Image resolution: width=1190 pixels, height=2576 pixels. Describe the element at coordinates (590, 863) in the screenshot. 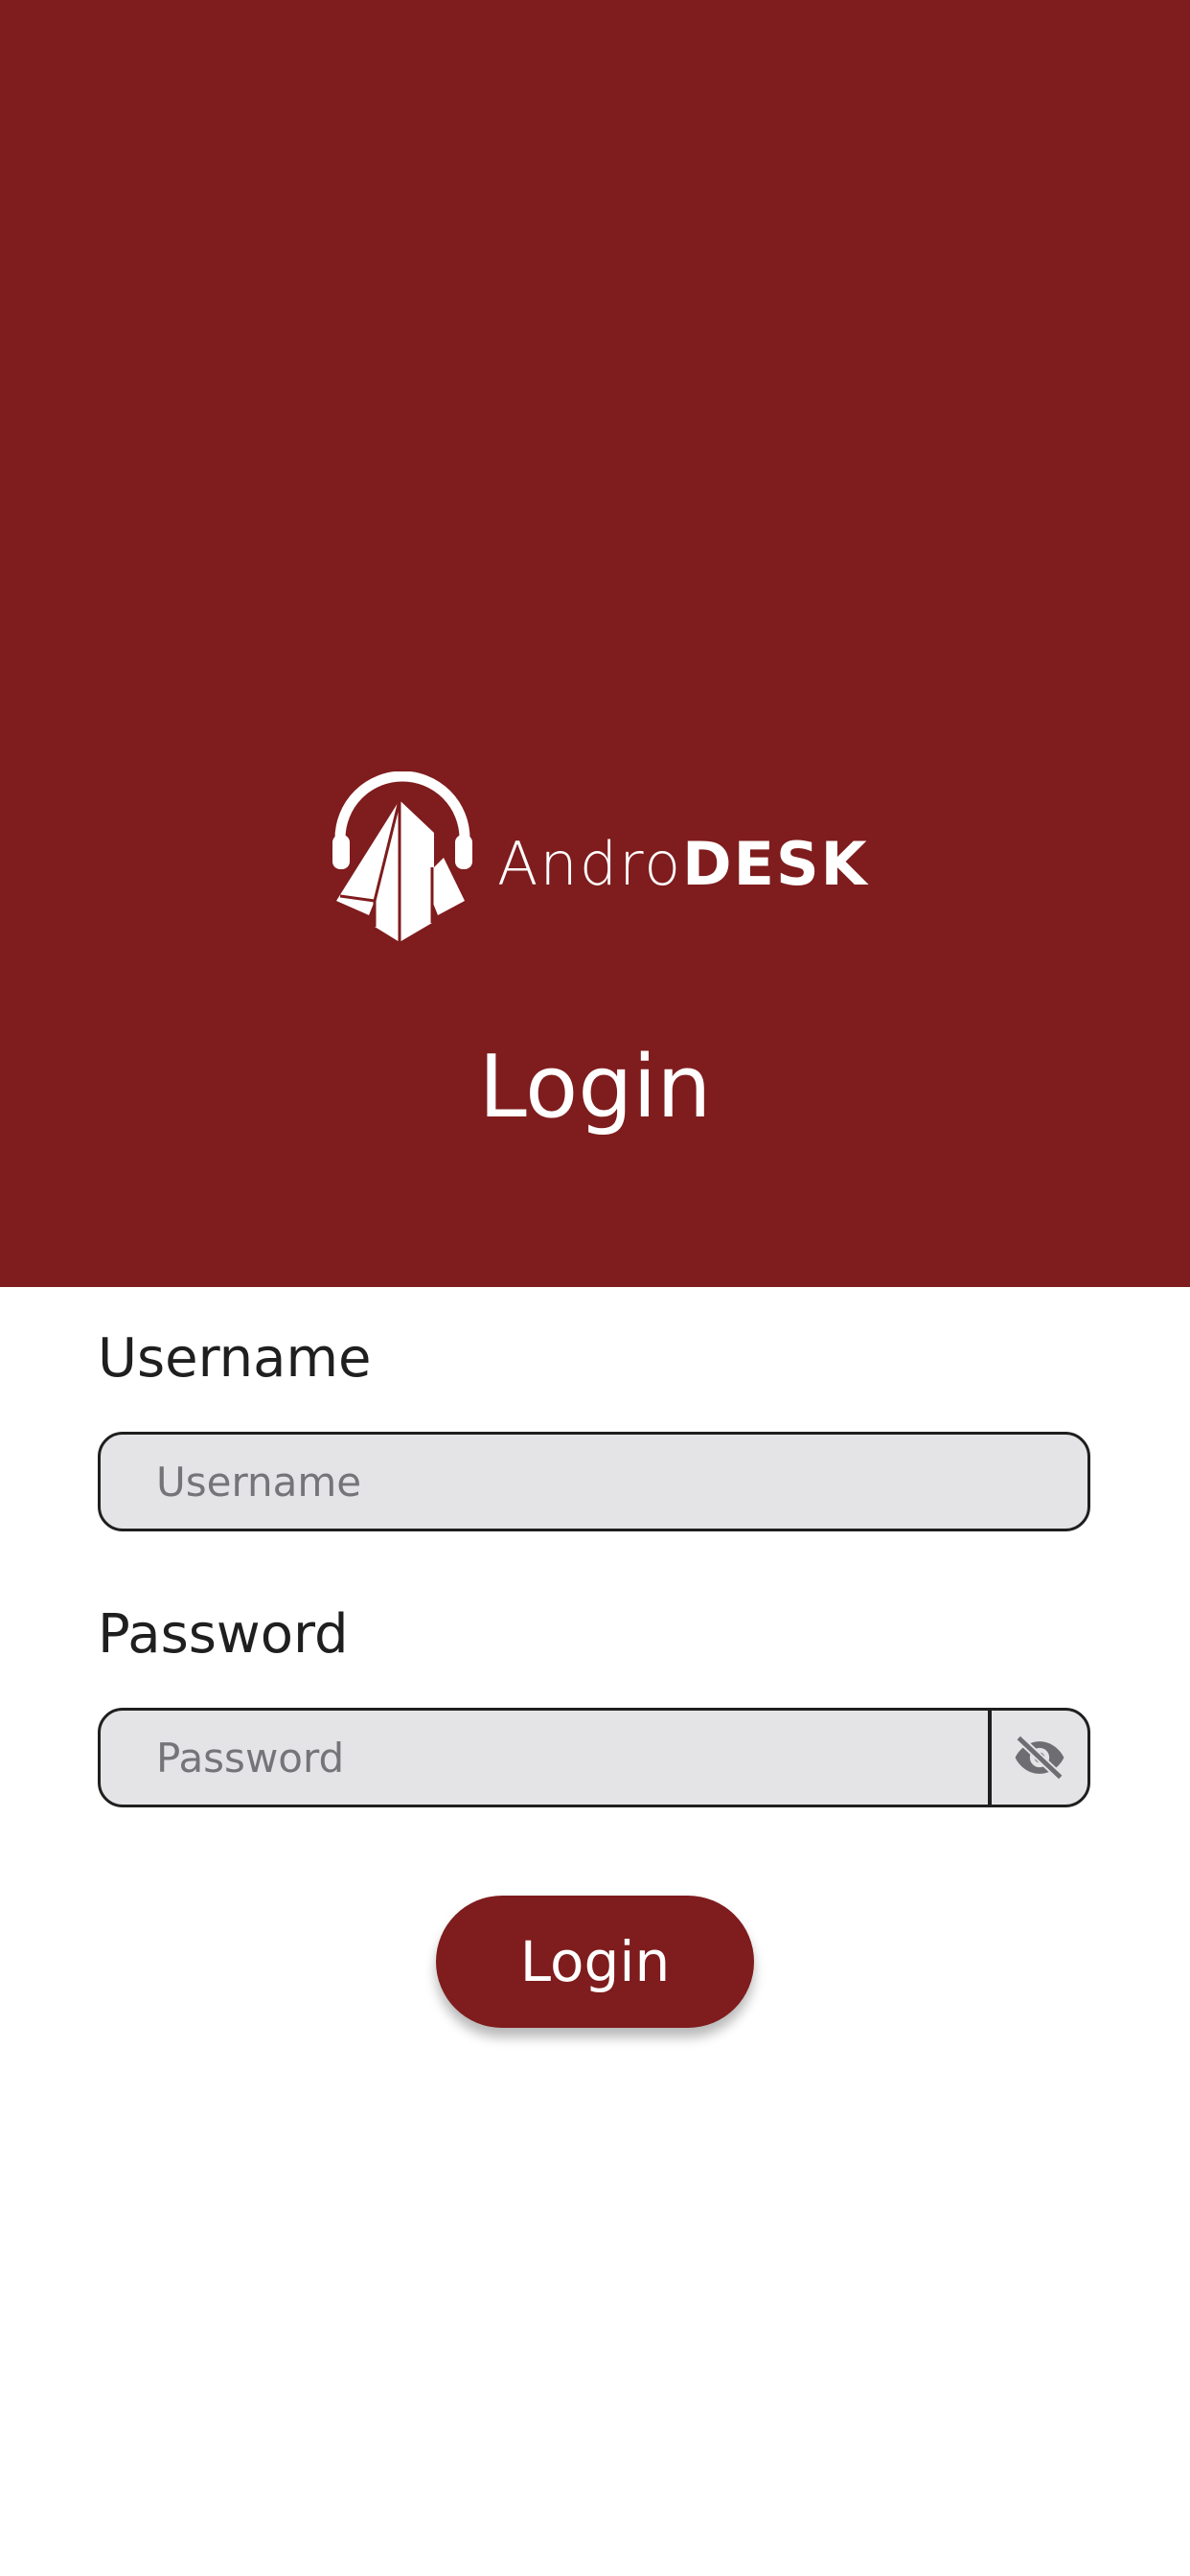

I see `brand-name-light: Andro` at that location.